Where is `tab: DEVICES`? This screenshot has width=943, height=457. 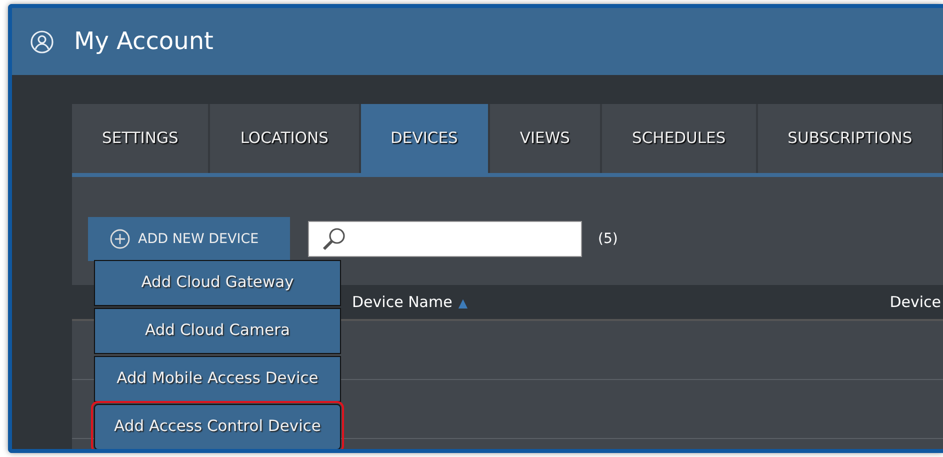
tab: DEVICES is located at coordinates (425, 138).